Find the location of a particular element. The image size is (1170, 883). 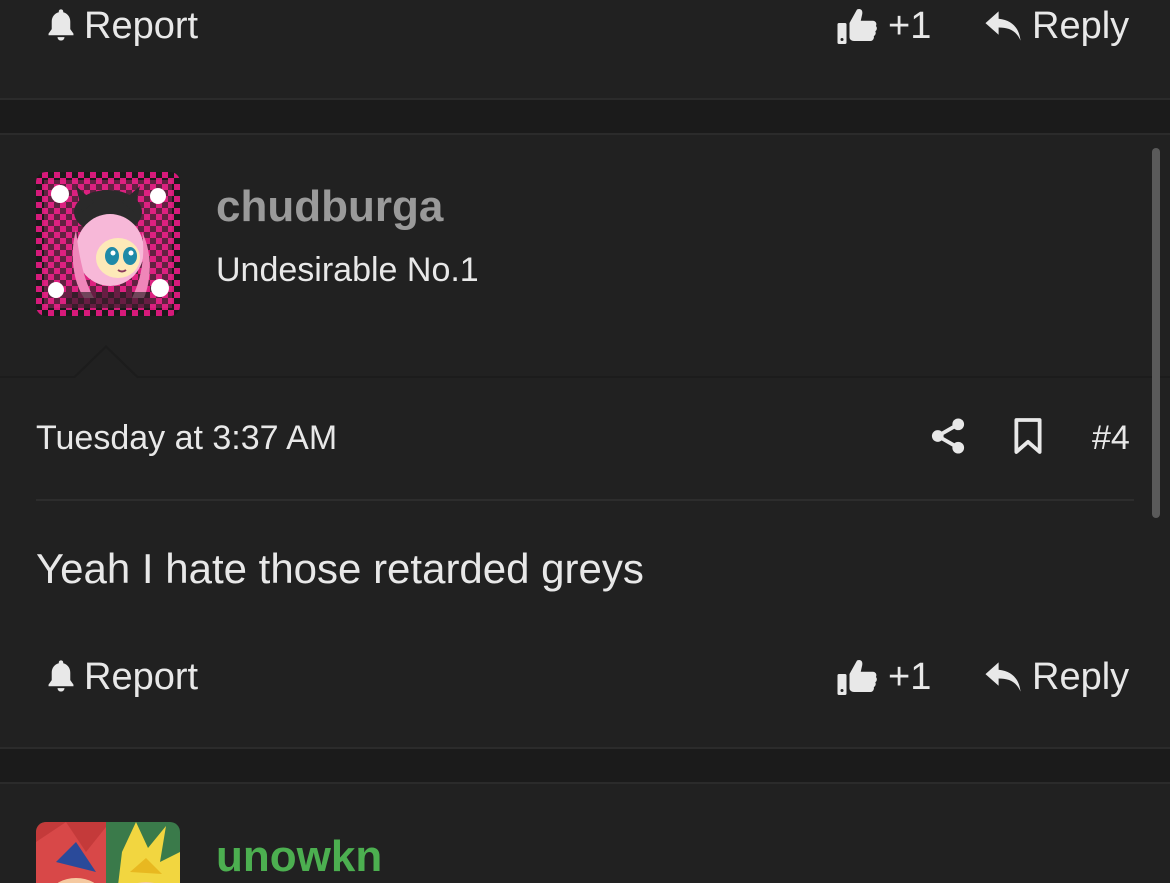

share-button is located at coordinates (948, 438).